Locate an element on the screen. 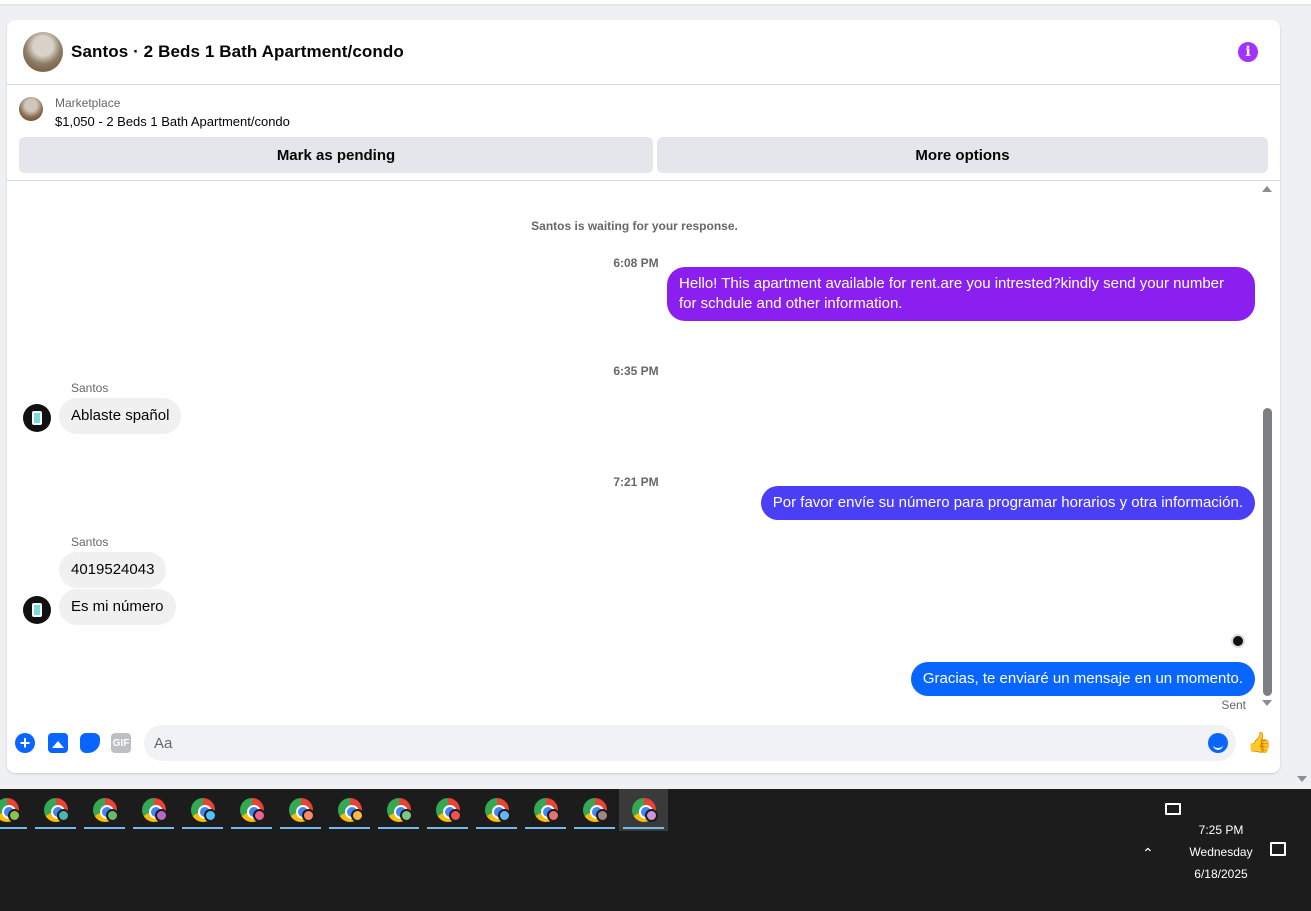  message-input-wrapper is located at coordinates (690, 743).